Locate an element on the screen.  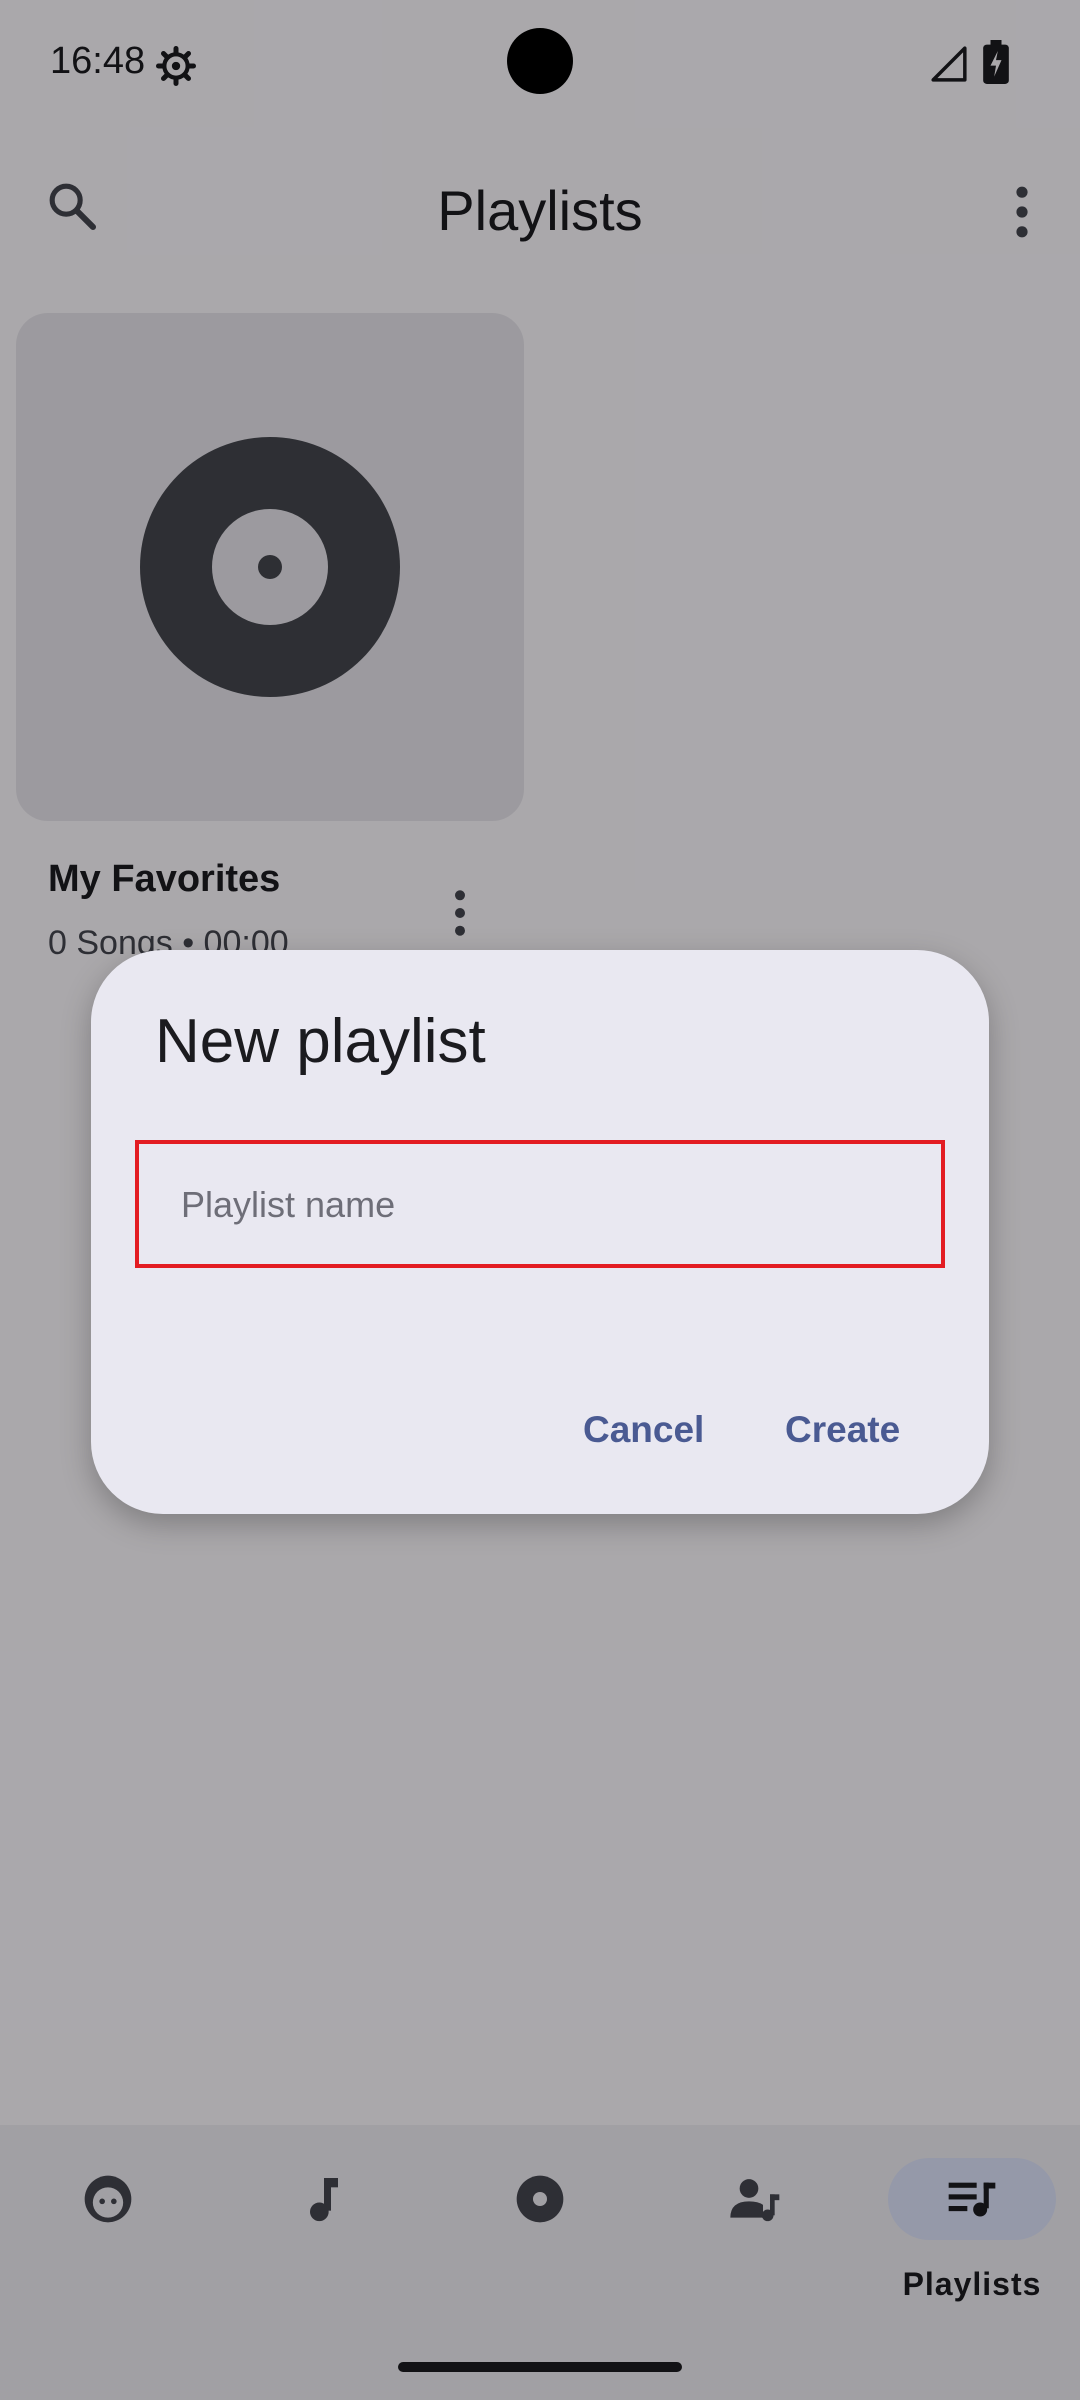
playlist-name-field is located at coordinates (540, 1204).